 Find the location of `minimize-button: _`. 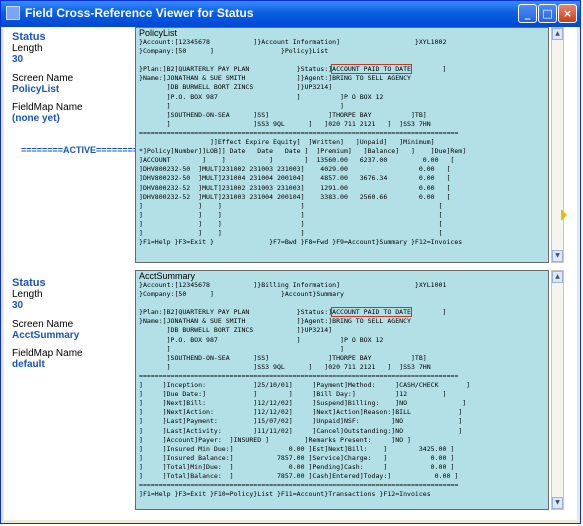

minimize-button: _ is located at coordinates (527, 13).